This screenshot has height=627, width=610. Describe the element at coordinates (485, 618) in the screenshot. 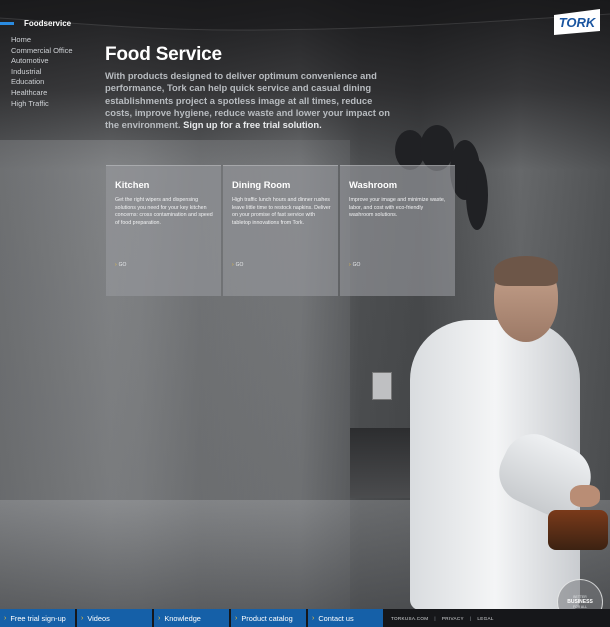

I see `footer-link-legal: LEGAL` at that location.